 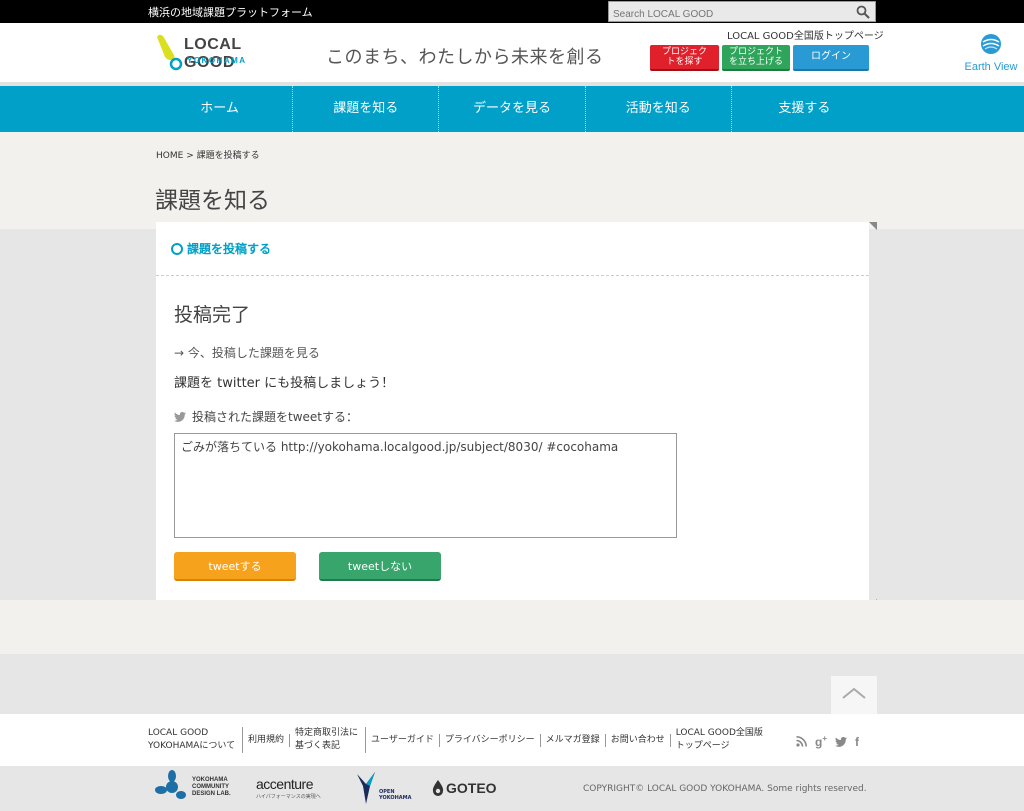 I want to click on back-to-top-button, so click(x=854, y=695).